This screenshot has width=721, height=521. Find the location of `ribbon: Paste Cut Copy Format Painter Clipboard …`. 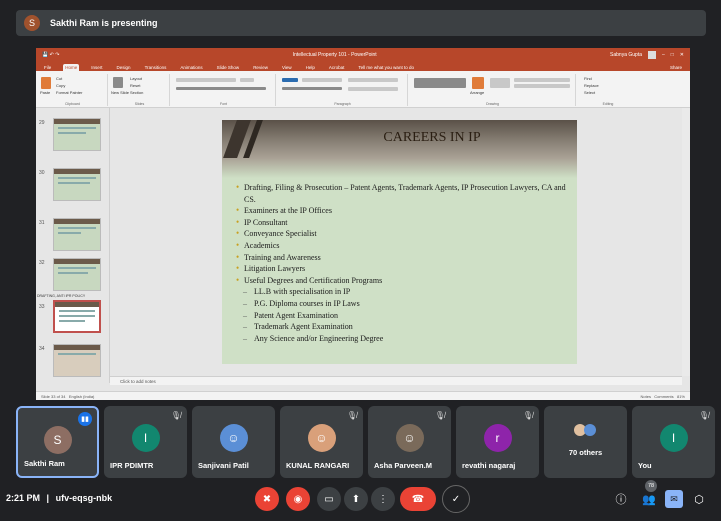

ribbon: Paste Cut Copy Format Painter Clipboard … is located at coordinates (363, 89).